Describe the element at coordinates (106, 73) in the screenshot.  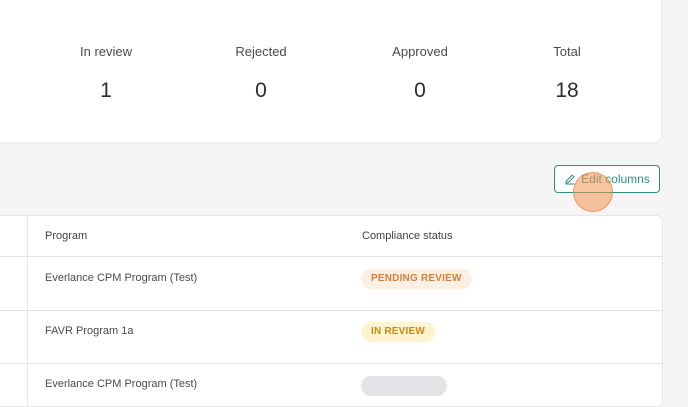
I see `stat-in-review: In review 1` at that location.